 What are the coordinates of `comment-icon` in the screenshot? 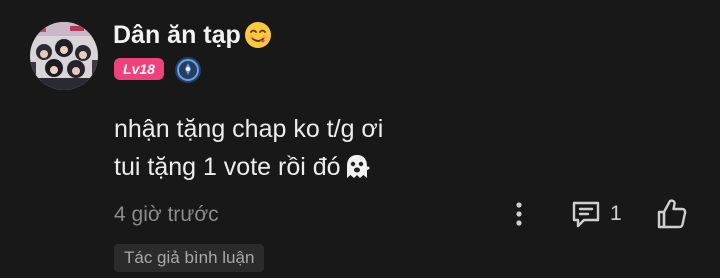 It's located at (586, 214).